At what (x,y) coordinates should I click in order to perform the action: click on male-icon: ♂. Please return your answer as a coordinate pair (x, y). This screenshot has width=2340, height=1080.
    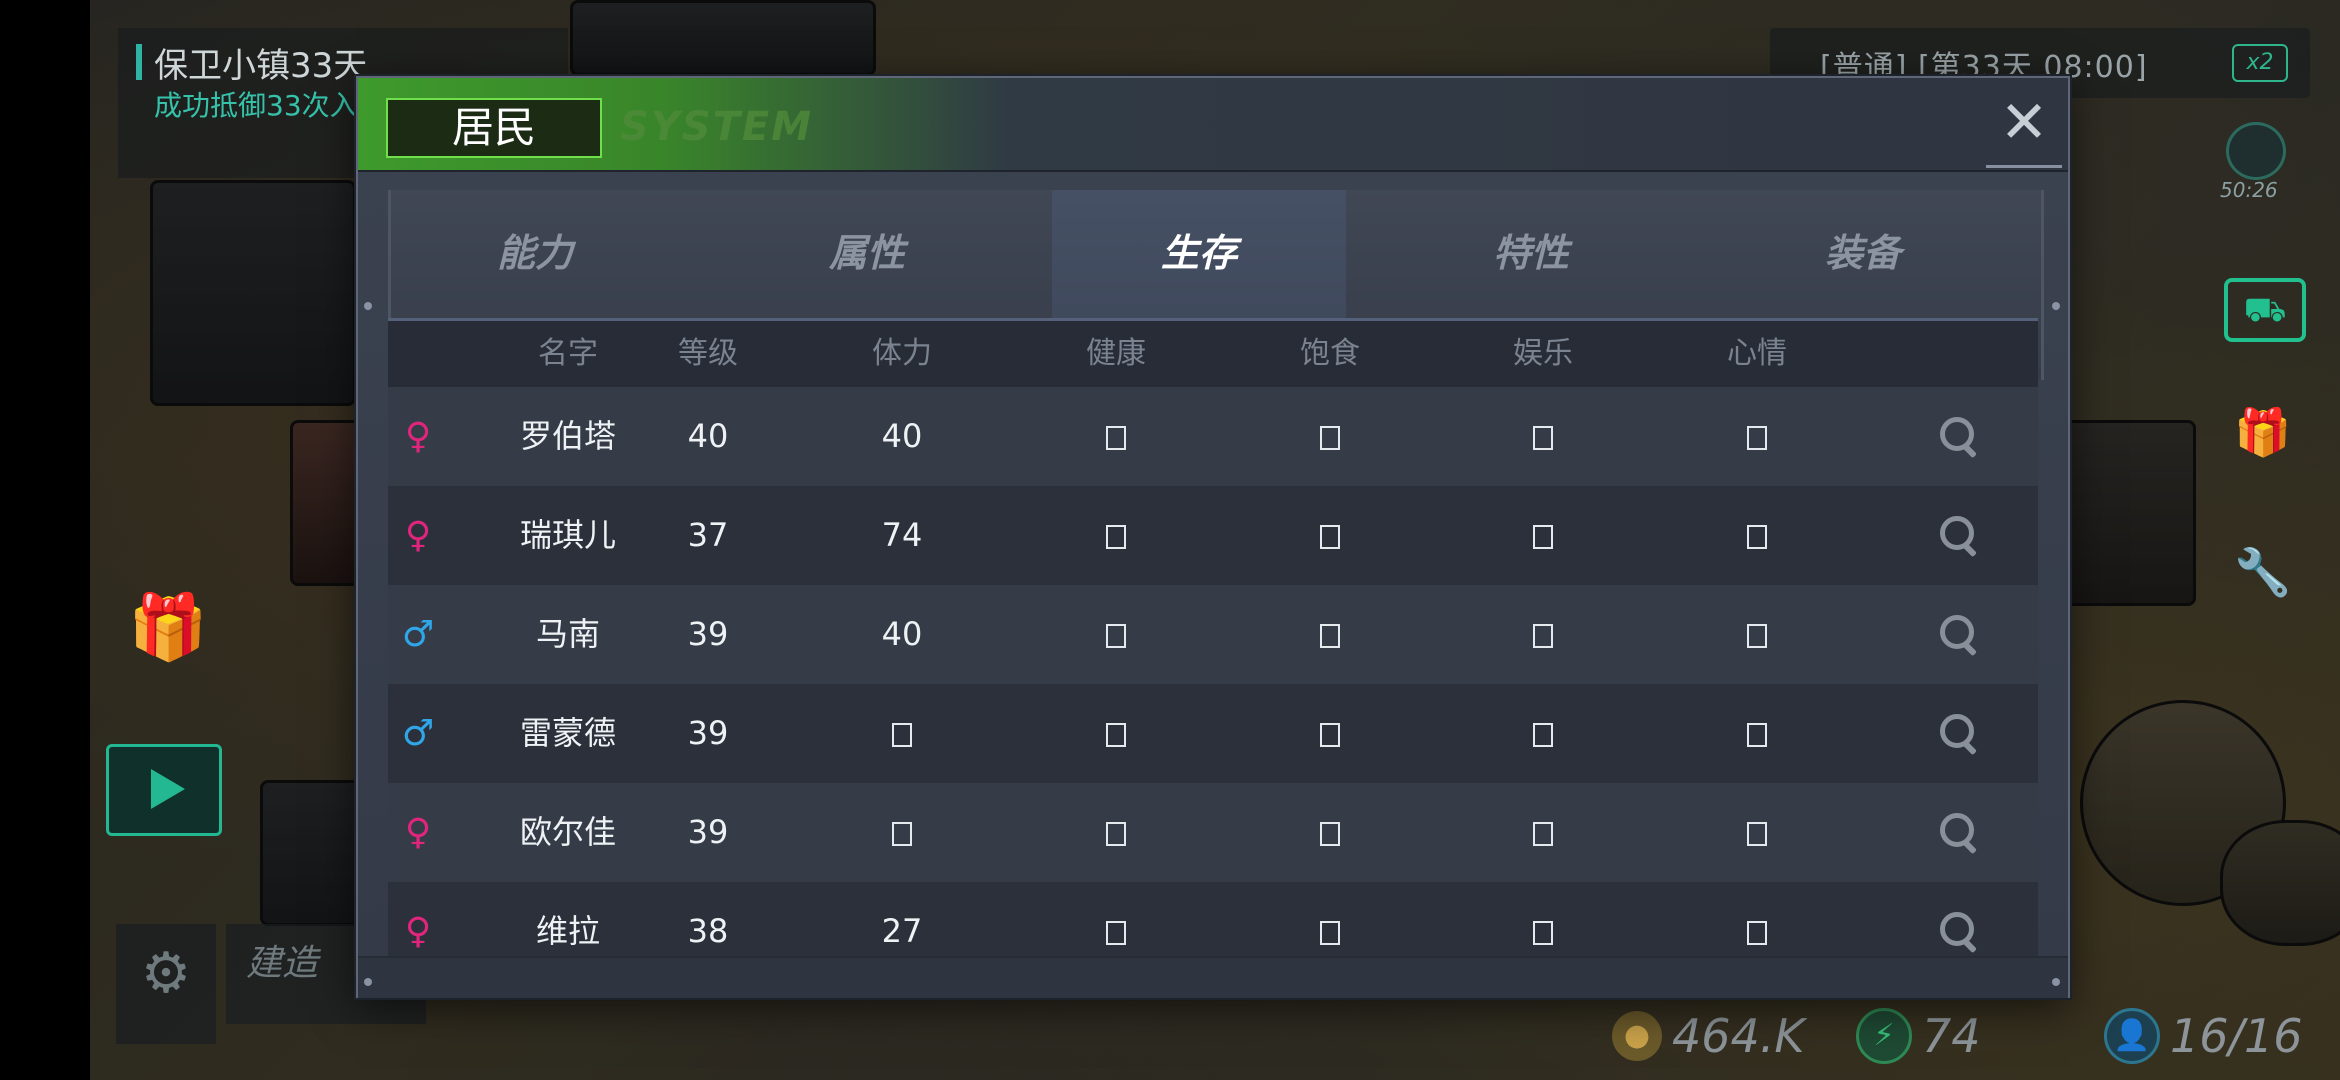
    Looking at the image, I should click on (418, 733).